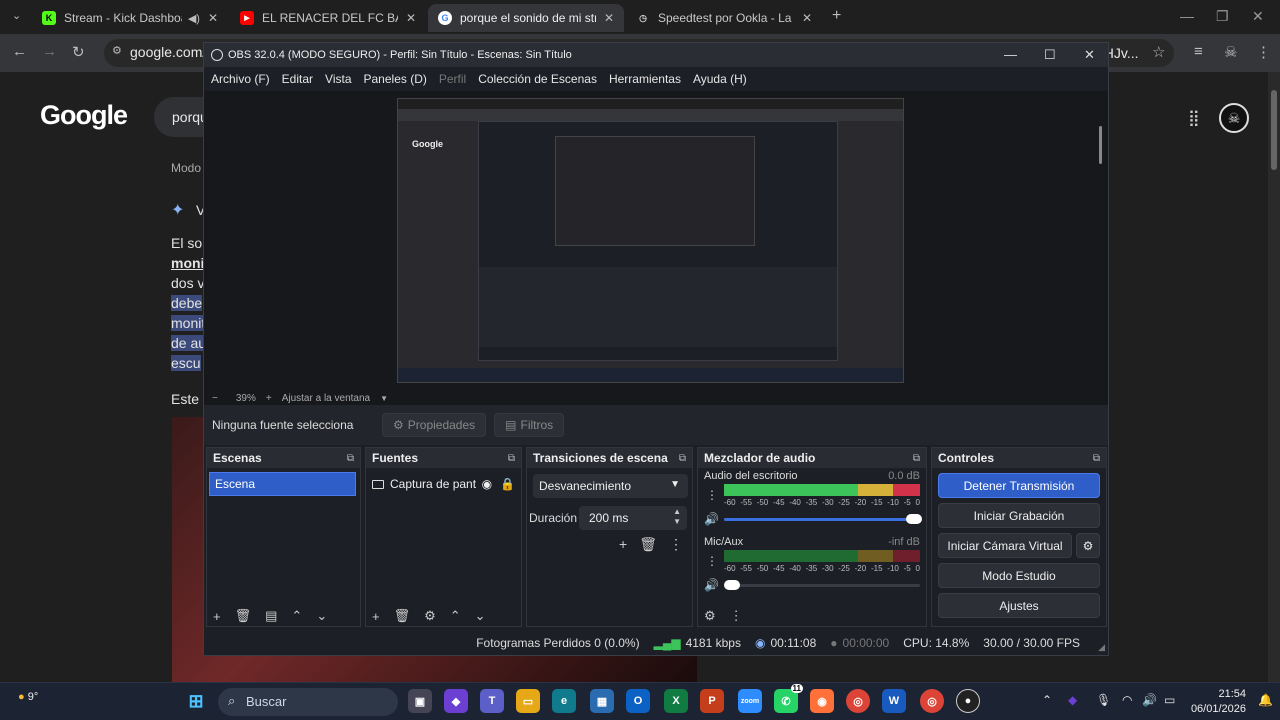 This screenshot has width=1280, height=720. I want to click on scene-item: Escena, so click(282, 484).